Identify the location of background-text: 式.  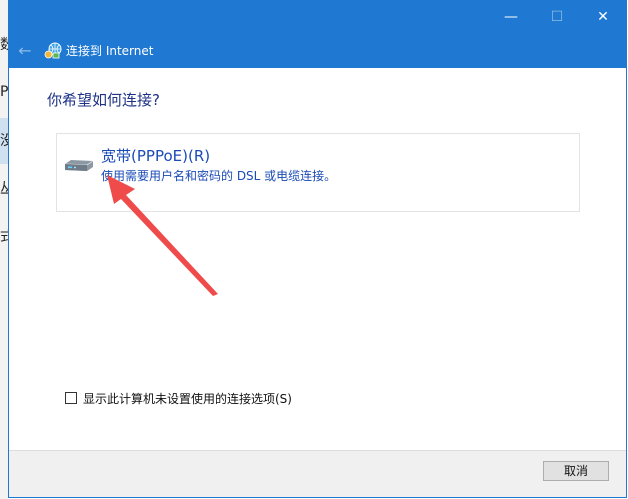
(4, 237).